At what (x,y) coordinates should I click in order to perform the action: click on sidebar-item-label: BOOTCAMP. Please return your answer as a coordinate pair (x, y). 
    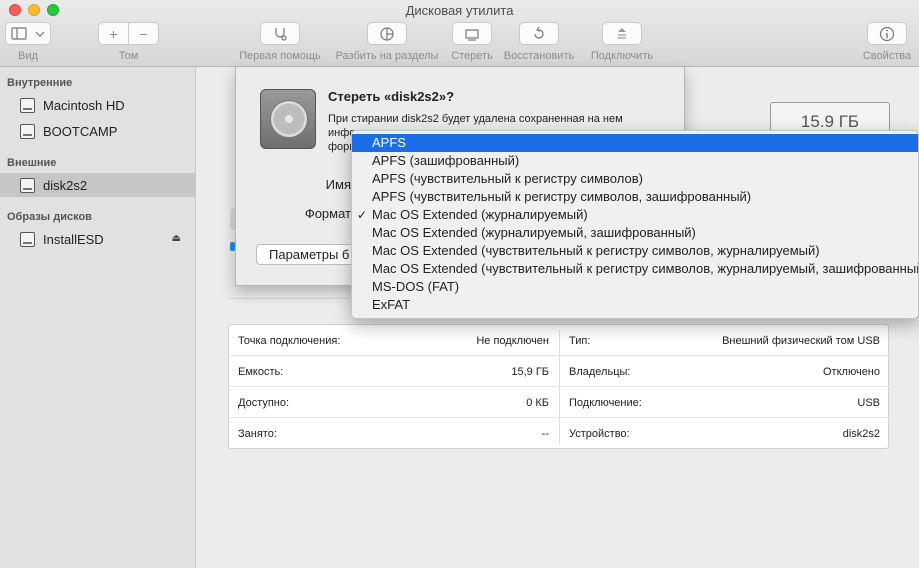
    Looking at the image, I should click on (80, 131).